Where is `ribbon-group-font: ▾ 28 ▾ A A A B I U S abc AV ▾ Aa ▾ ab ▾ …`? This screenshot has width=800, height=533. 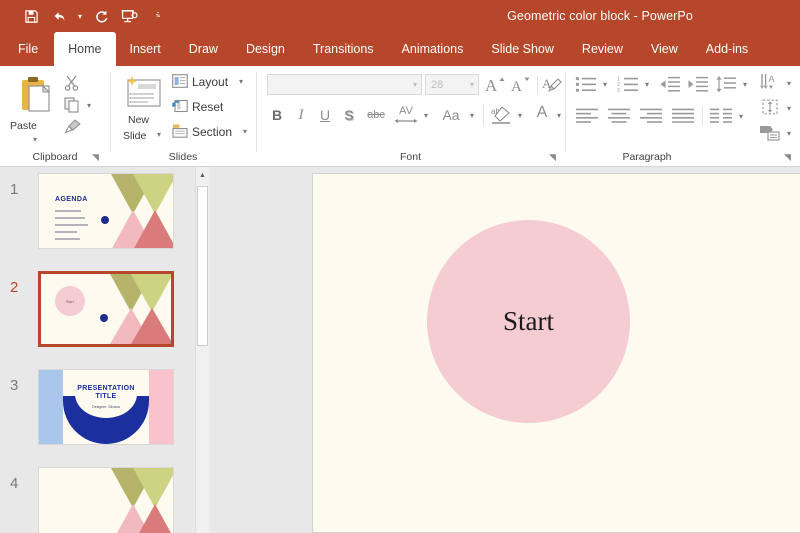 ribbon-group-font: ▾ 28 ▾ A A A B I U S abc AV ▾ Aa ▾ ab ▾ … is located at coordinates (410, 116).